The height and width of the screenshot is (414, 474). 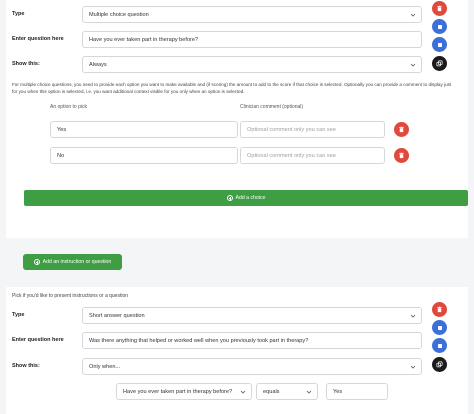 What do you see at coordinates (287, 391) in the screenshot?
I see `condition-operator-select: equals` at bounding box center [287, 391].